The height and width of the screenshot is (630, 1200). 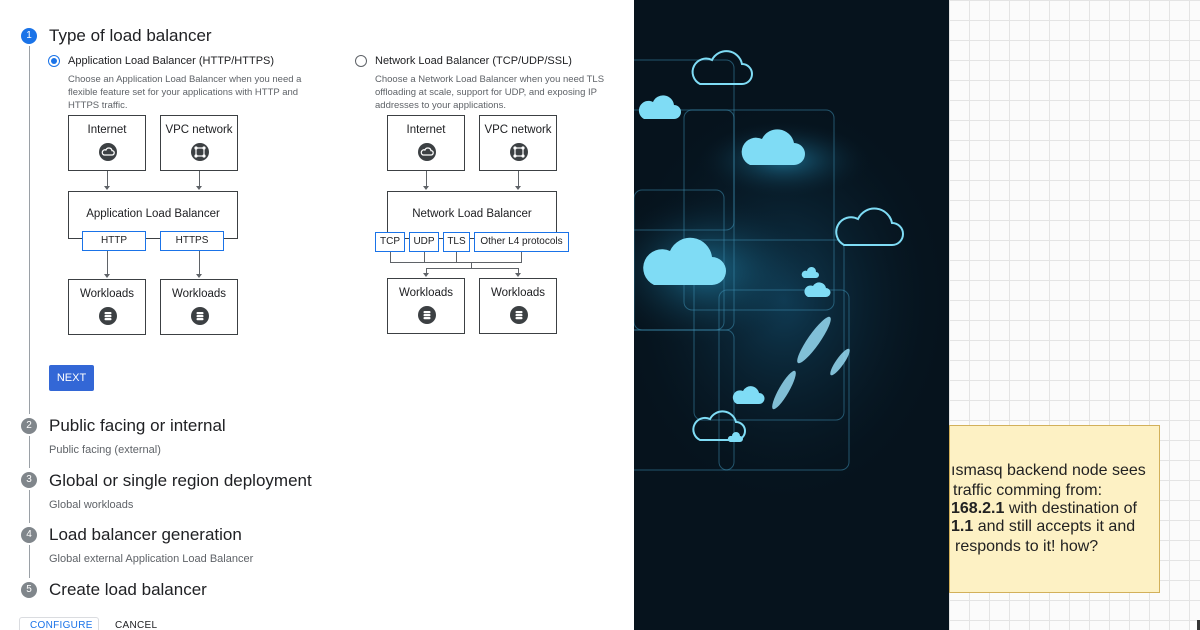 I want to click on note-ip-2: 1.1, so click(x=962, y=526).